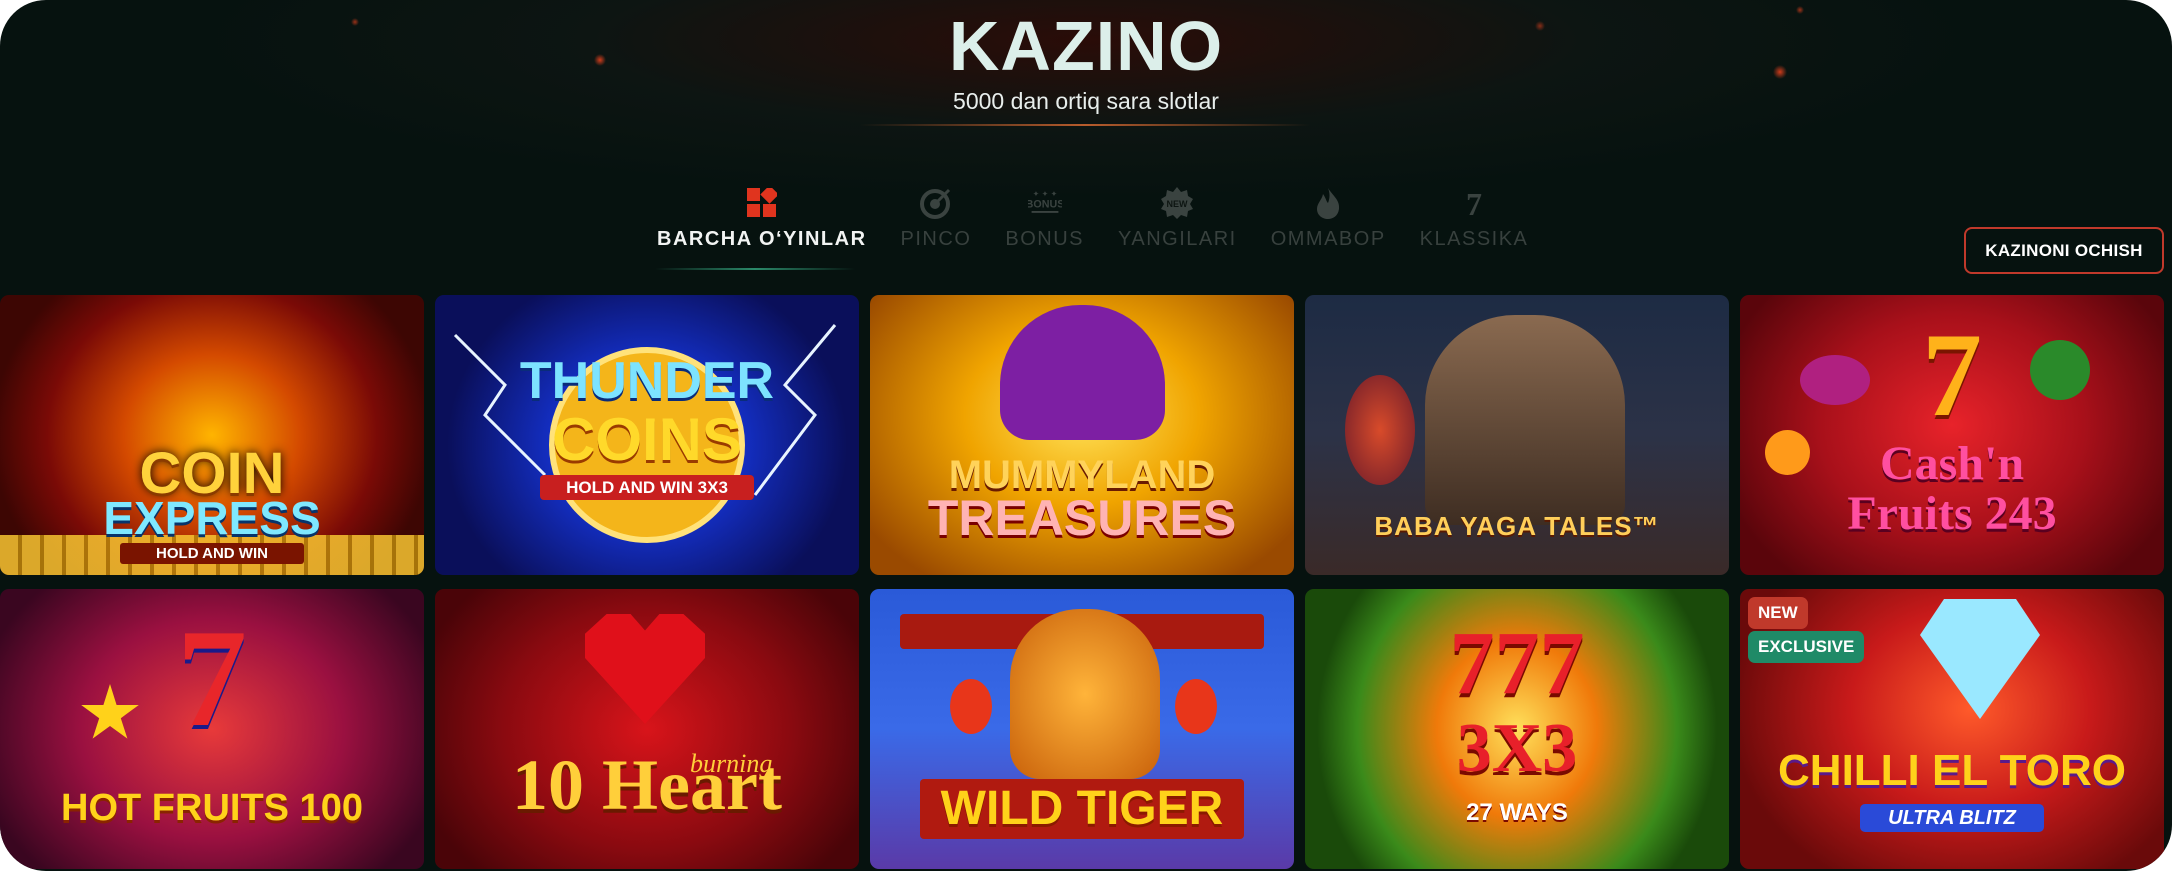 Image resolution: width=2172 pixels, height=871 pixels. I want to click on game-card-wild-tiger: WILD TIGER, so click(1082, 729).